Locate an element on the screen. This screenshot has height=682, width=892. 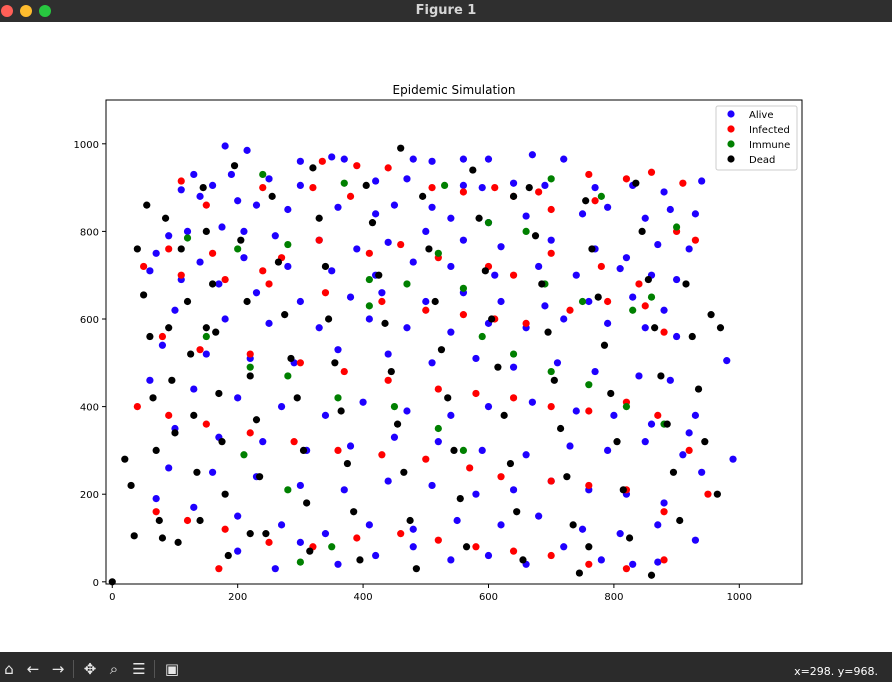
x-tick-label: 200 is located at coordinates (237, 597).